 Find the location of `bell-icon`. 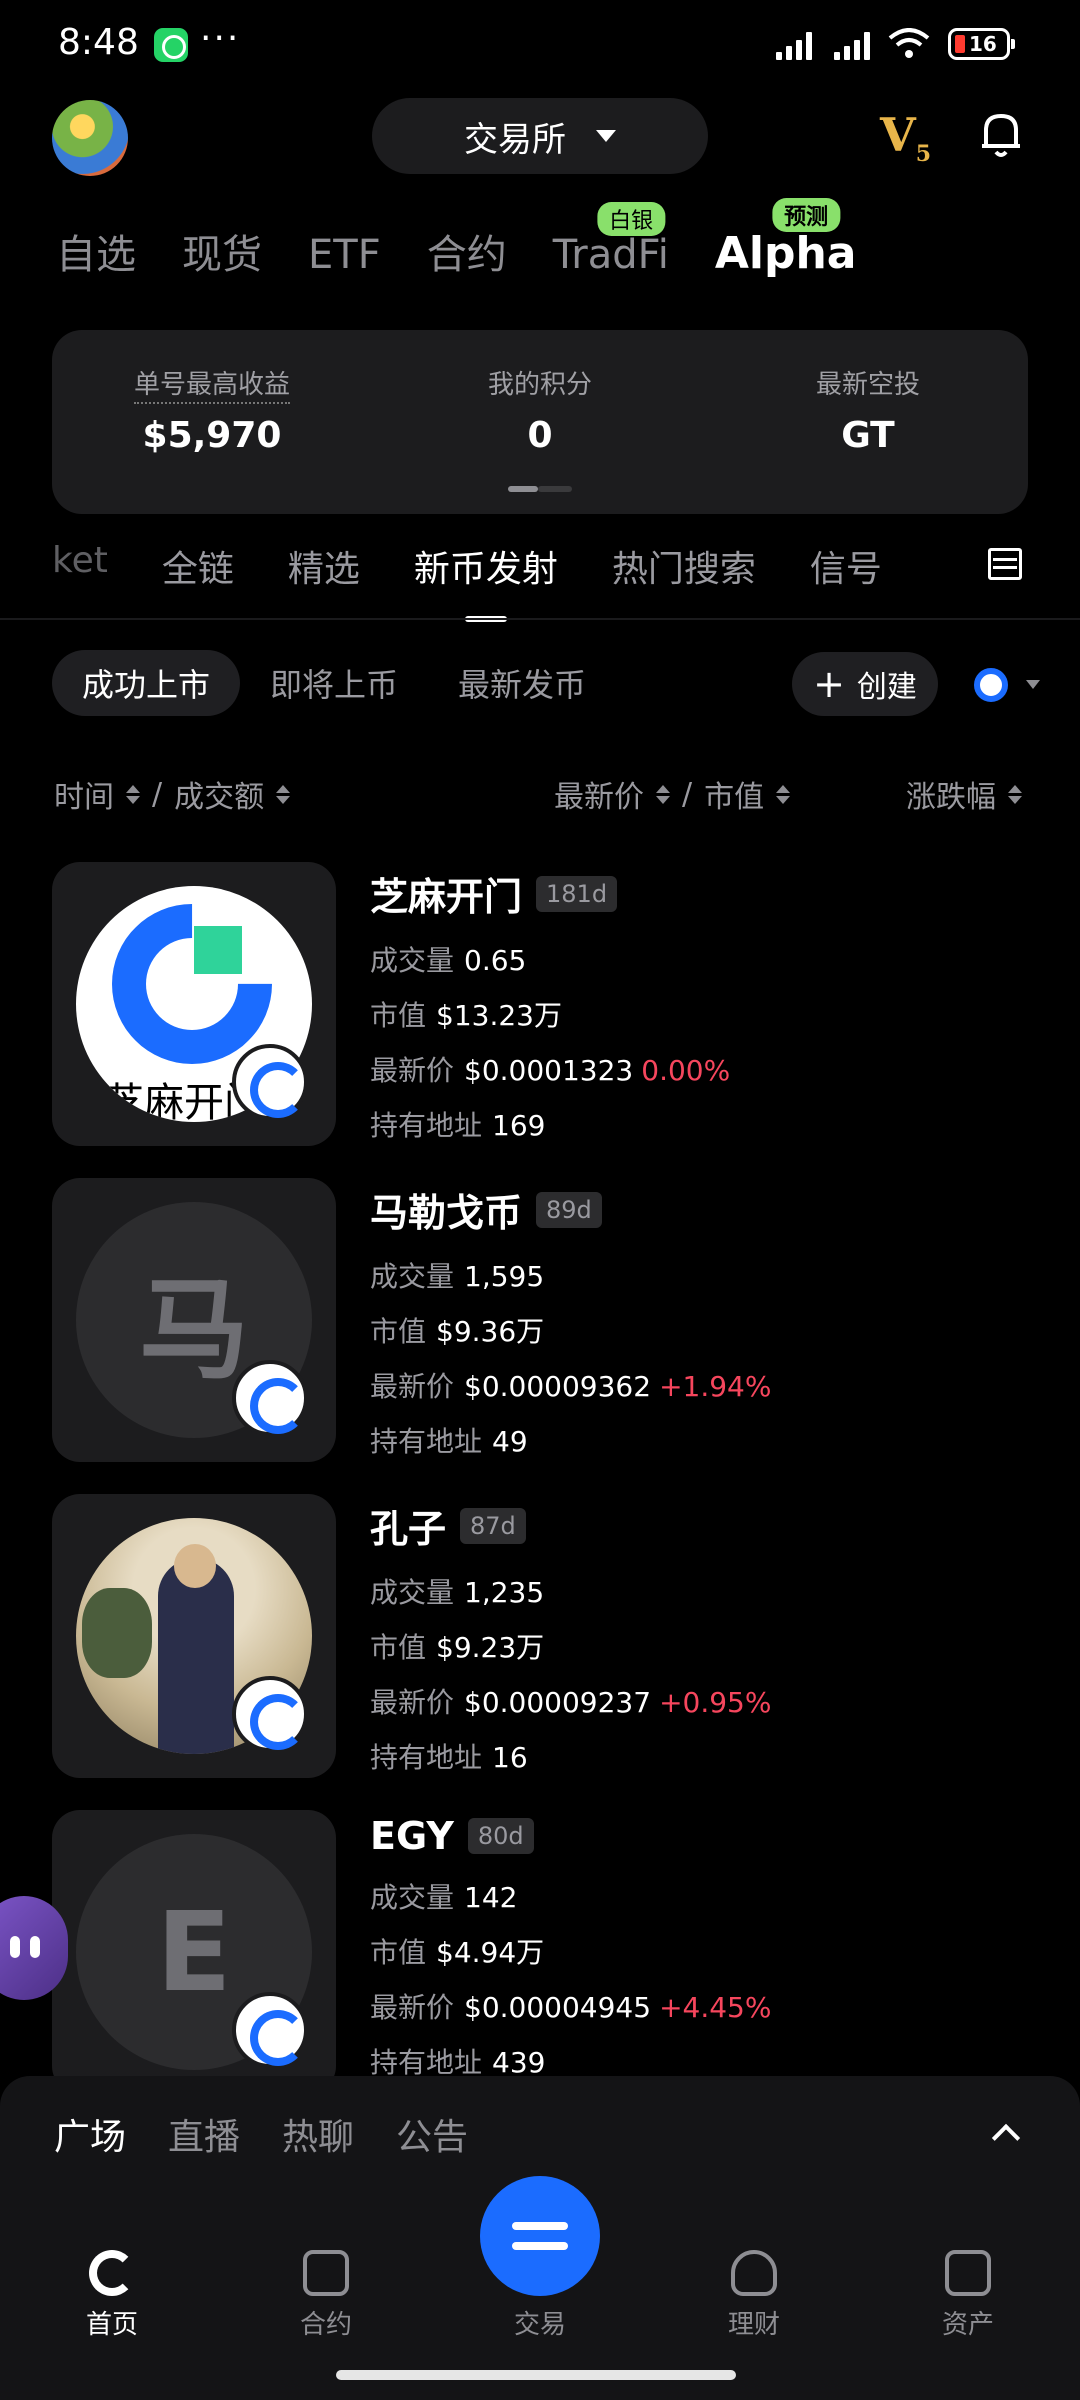

bell-icon is located at coordinates (1001, 133).